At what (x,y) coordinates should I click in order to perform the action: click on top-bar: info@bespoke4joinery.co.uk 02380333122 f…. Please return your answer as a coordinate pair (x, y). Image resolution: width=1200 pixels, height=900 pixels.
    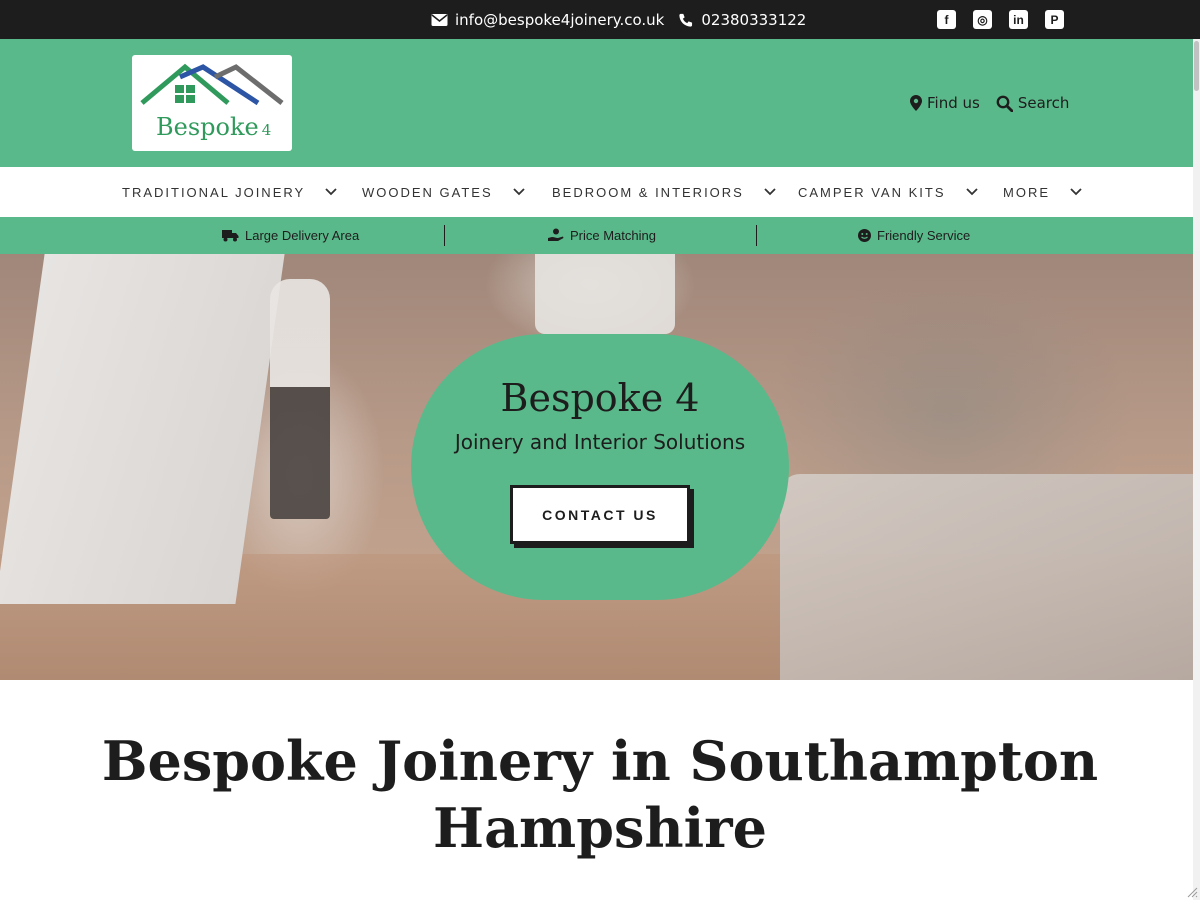
    Looking at the image, I should click on (600, 19).